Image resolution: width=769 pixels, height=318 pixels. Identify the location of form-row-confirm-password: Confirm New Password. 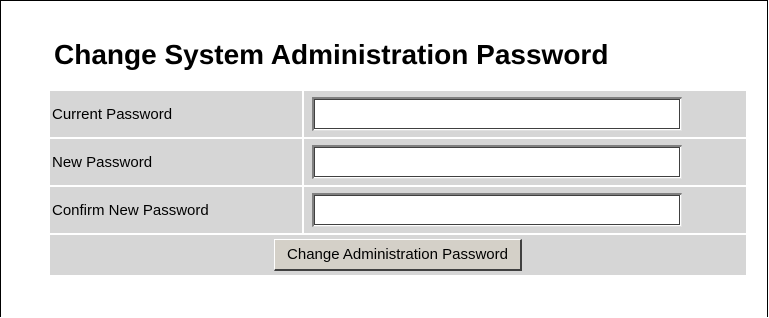
(398, 210).